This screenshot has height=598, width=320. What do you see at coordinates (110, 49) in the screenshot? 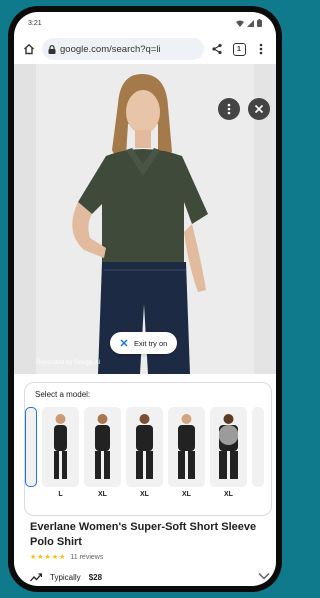
I see `url-text: google.com/search?q=li` at bounding box center [110, 49].